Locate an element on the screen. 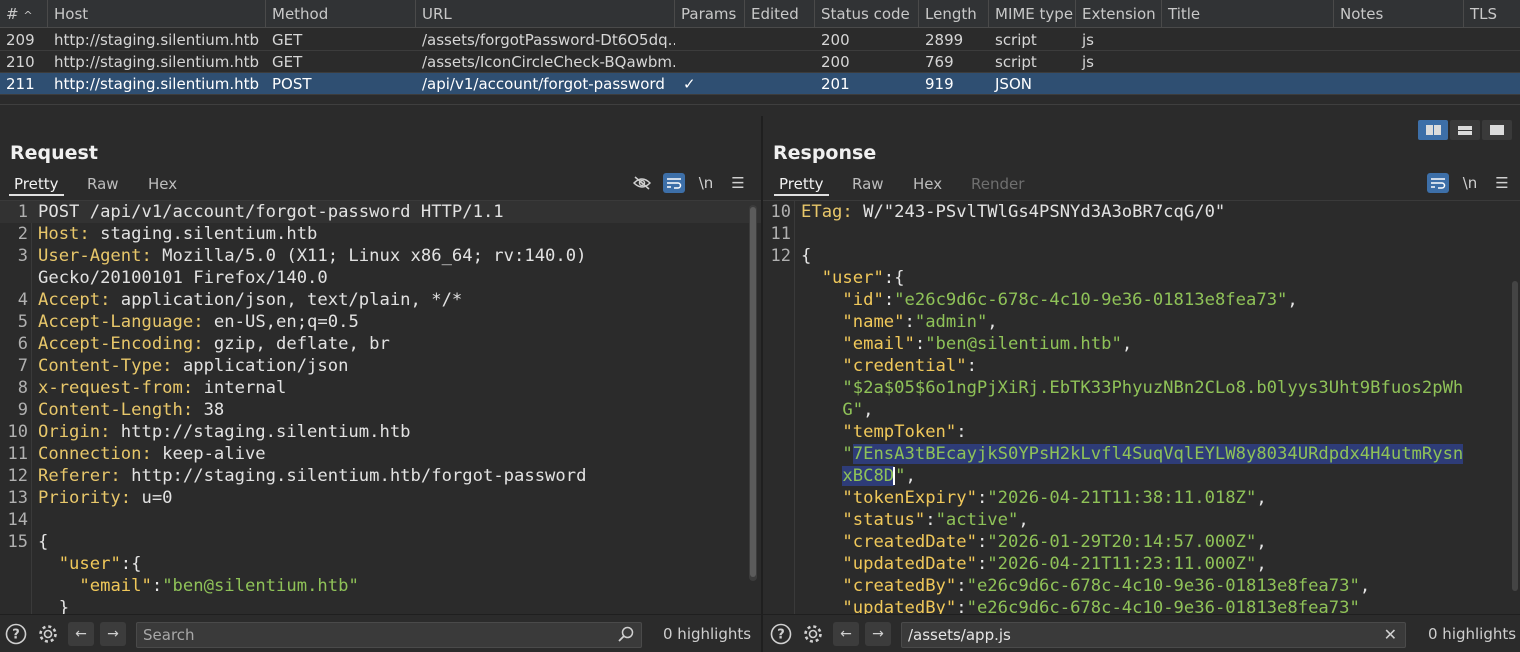 Image resolution: width=1520 pixels, height=652 pixels. col-extension-header: Extension is located at coordinates (1119, 14).